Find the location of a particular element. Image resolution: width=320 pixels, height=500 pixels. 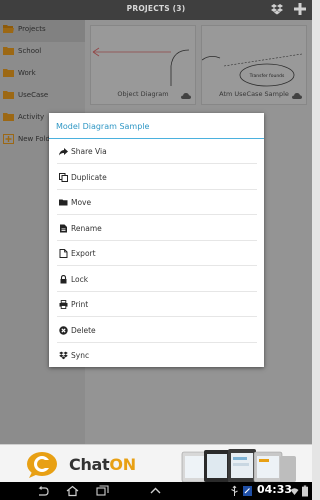

recent-apps-icon is located at coordinates (102, 491).